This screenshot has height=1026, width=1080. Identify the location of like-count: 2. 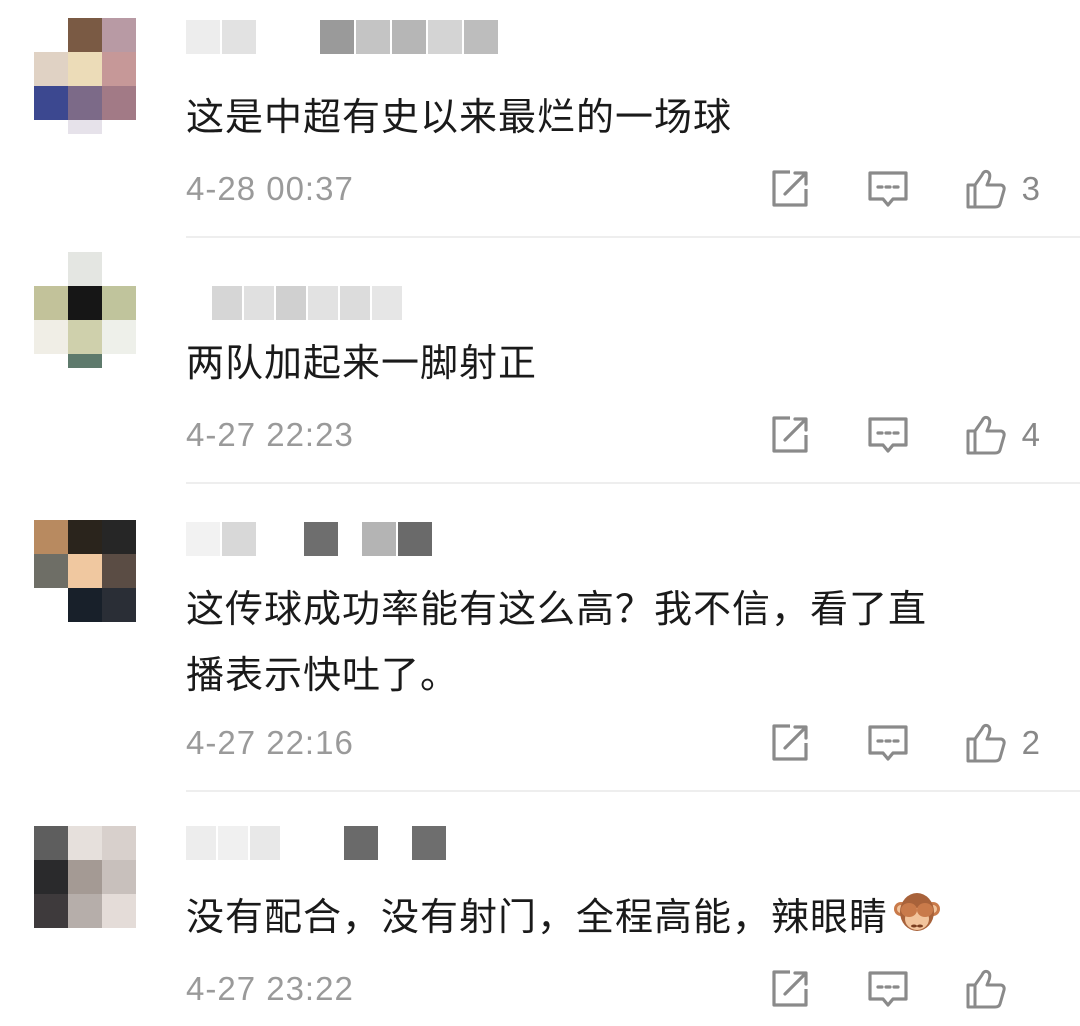
(1030, 742).